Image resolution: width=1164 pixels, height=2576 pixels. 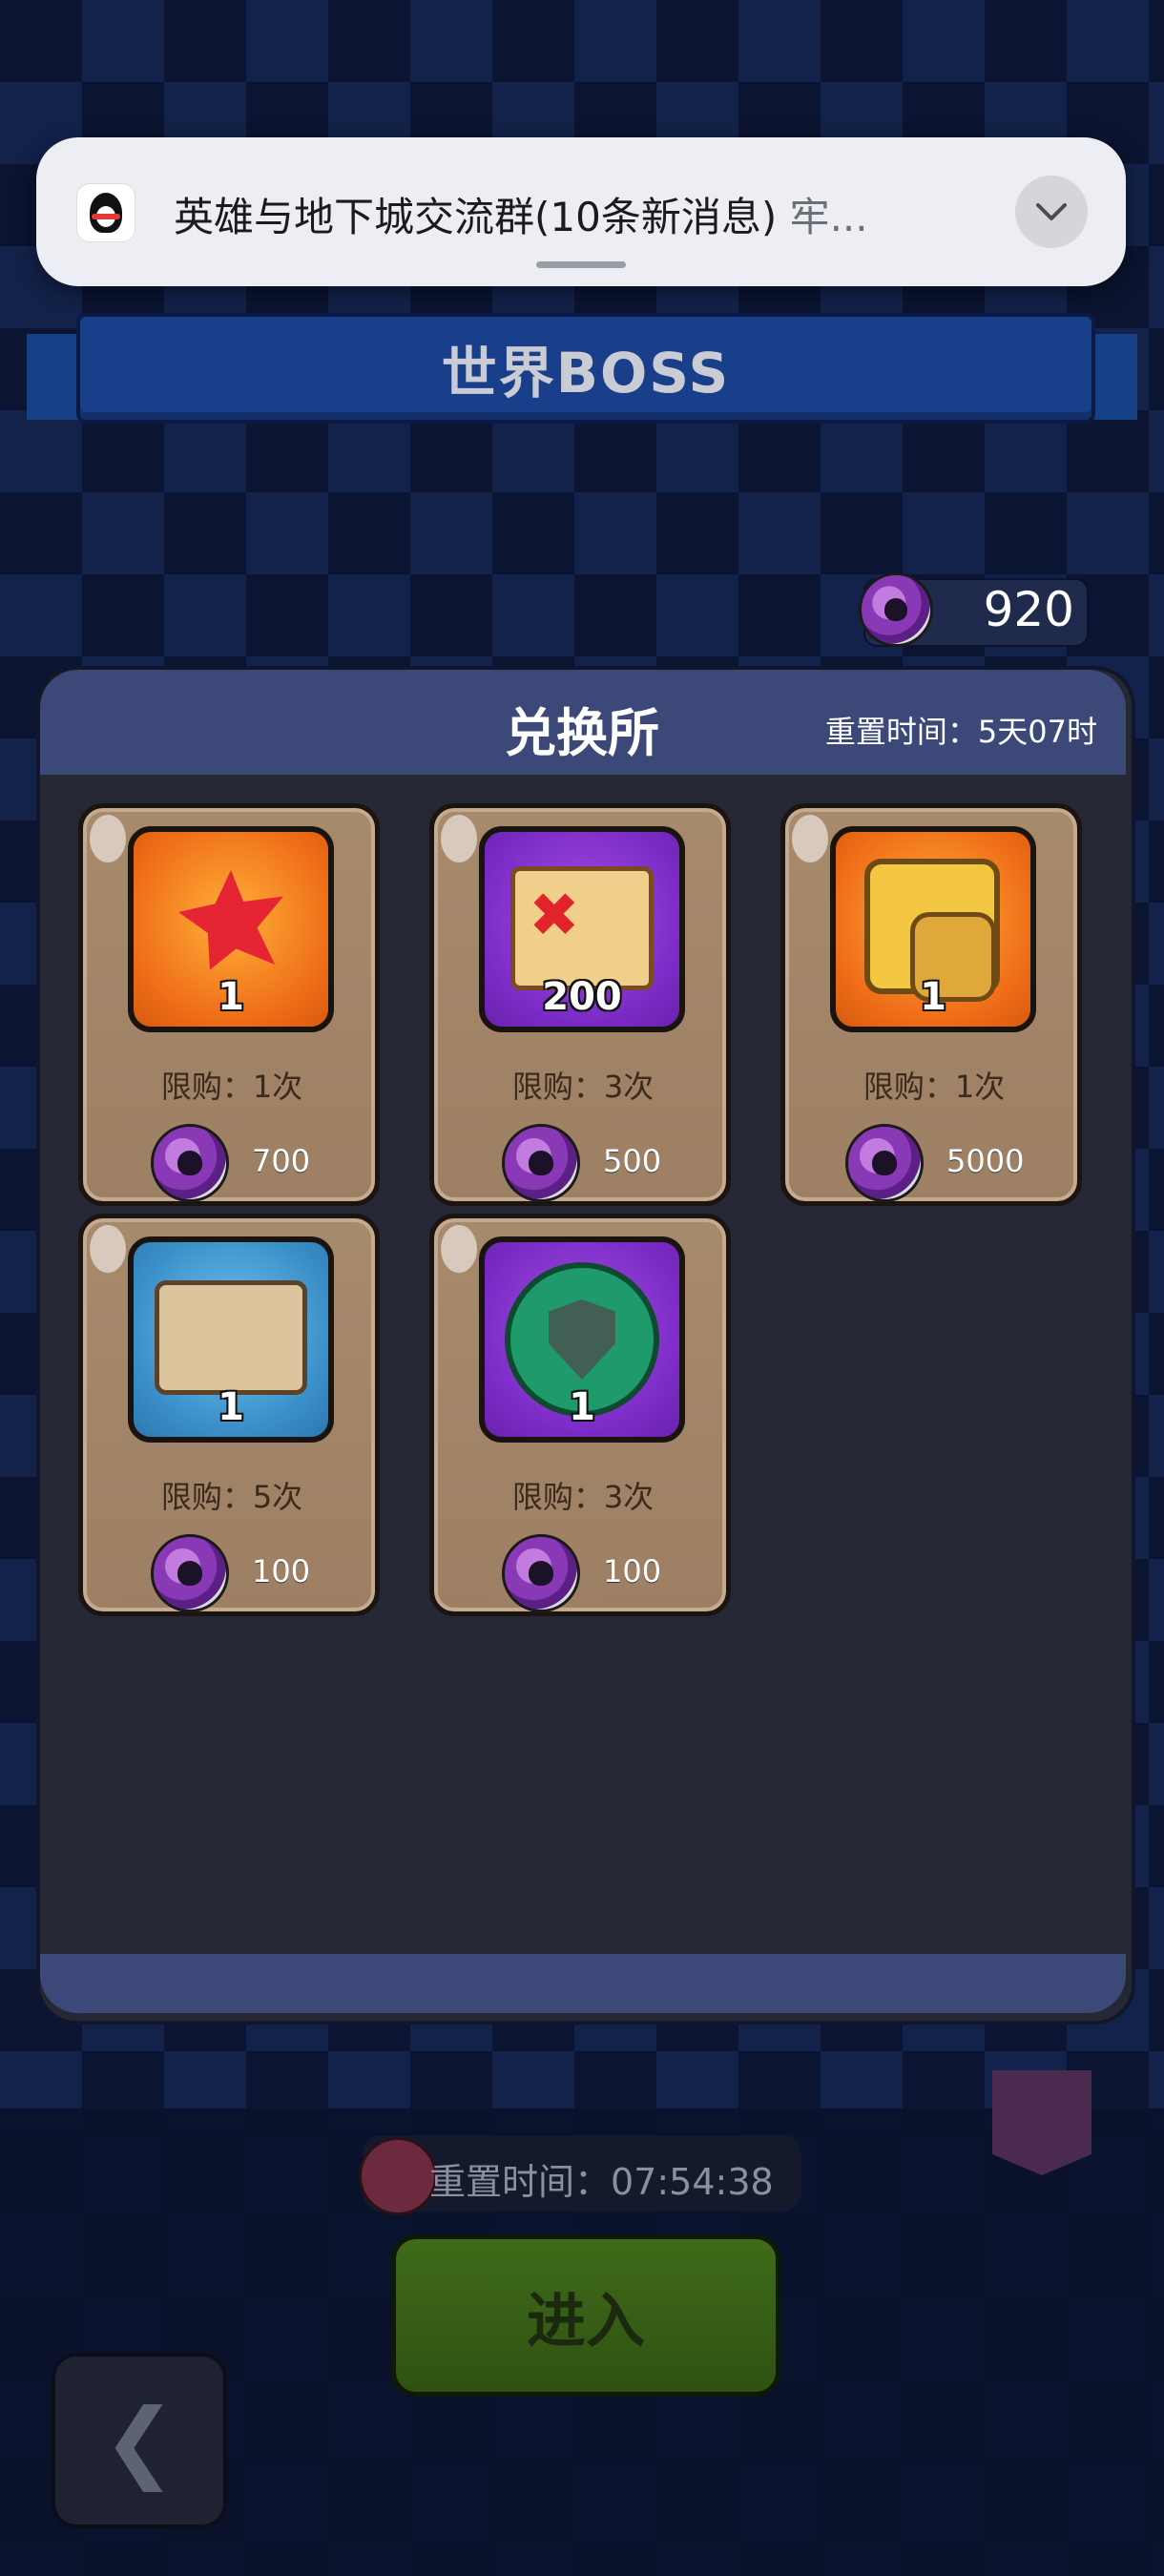 What do you see at coordinates (555, 916) in the screenshot?
I see `x-mark-icon: ✖` at bounding box center [555, 916].